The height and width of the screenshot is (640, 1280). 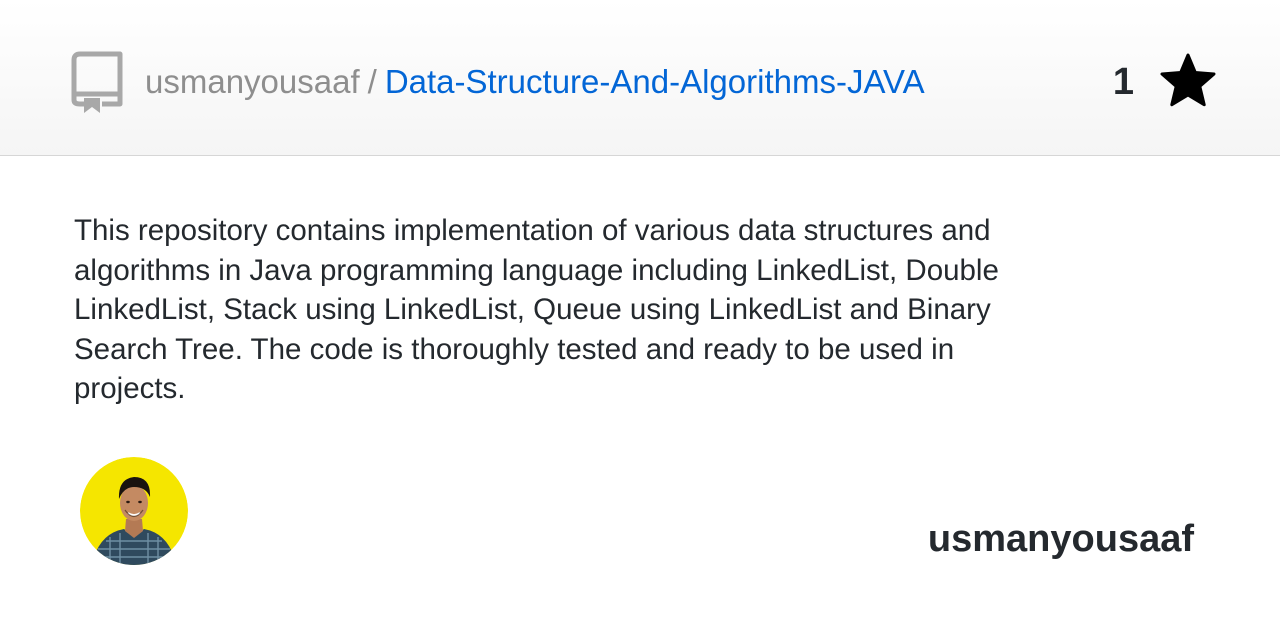 What do you see at coordinates (252, 81) in the screenshot?
I see `owner-link: usmanyousaaf` at bounding box center [252, 81].